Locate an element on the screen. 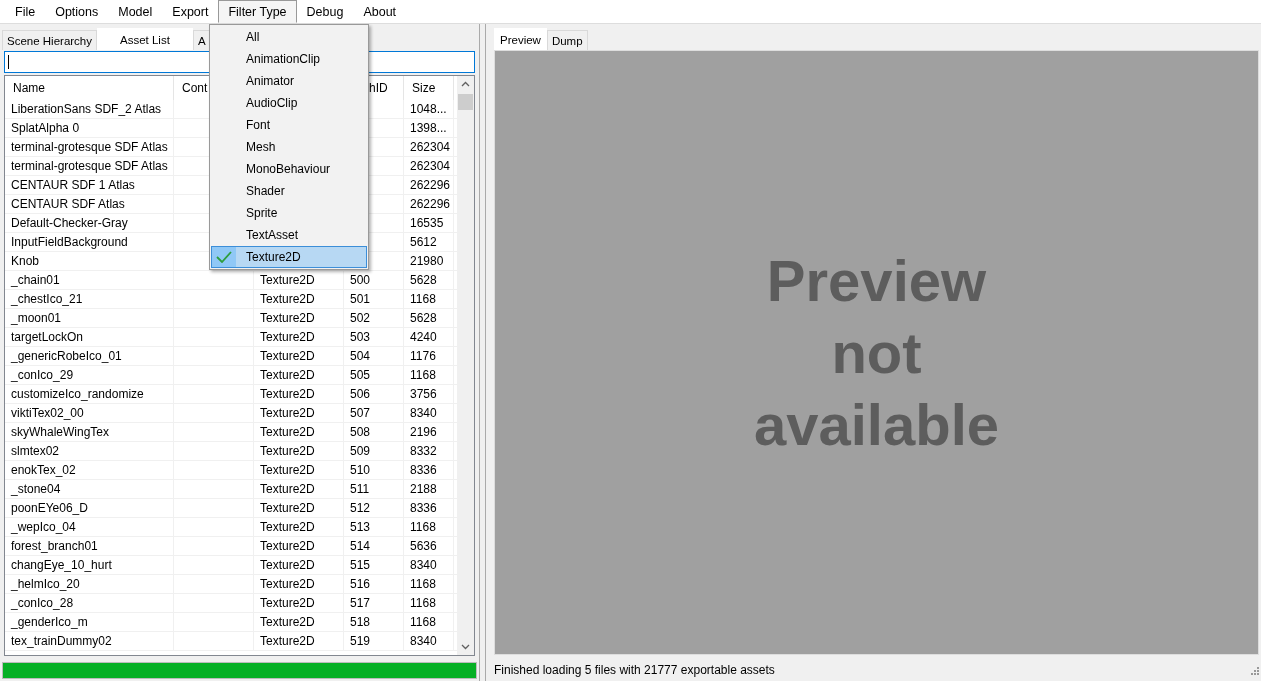 The width and height of the screenshot is (1261, 681). table-cell-text: 5612 is located at coordinates (423, 242).